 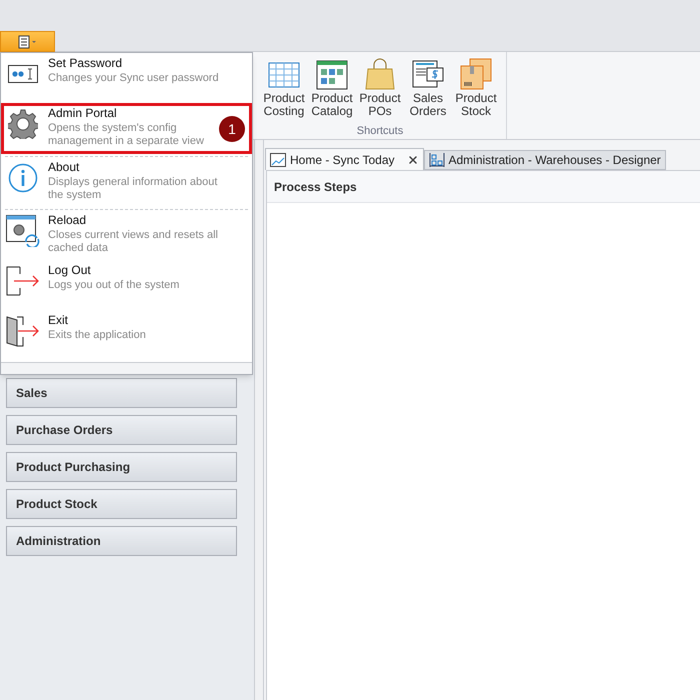 What do you see at coordinates (83, 113) in the screenshot?
I see `menu-item-title: Admin Portal` at bounding box center [83, 113].